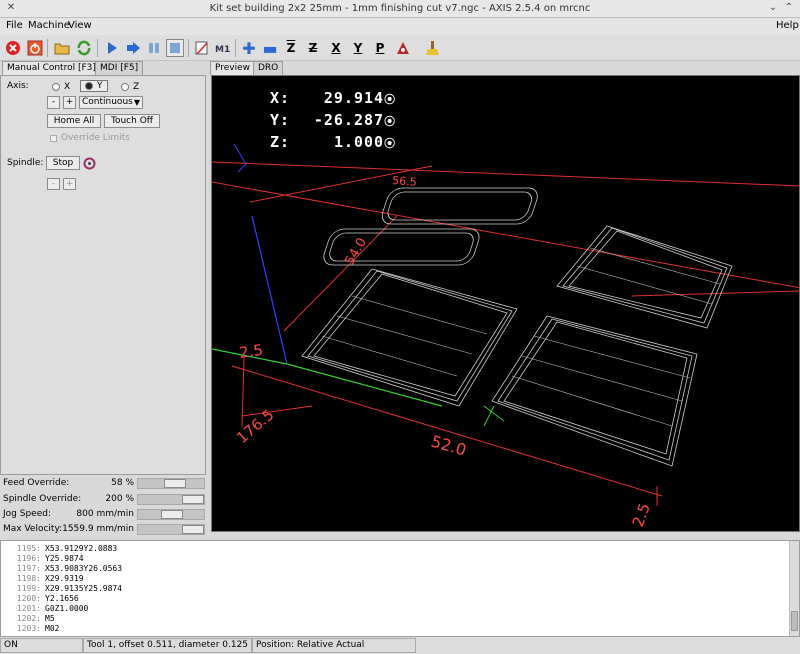 The height and width of the screenshot is (654, 800). What do you see at coordinates (41, 645) in the screenshot?
I see `machine-state: ON` at bounding box center [41, 645].